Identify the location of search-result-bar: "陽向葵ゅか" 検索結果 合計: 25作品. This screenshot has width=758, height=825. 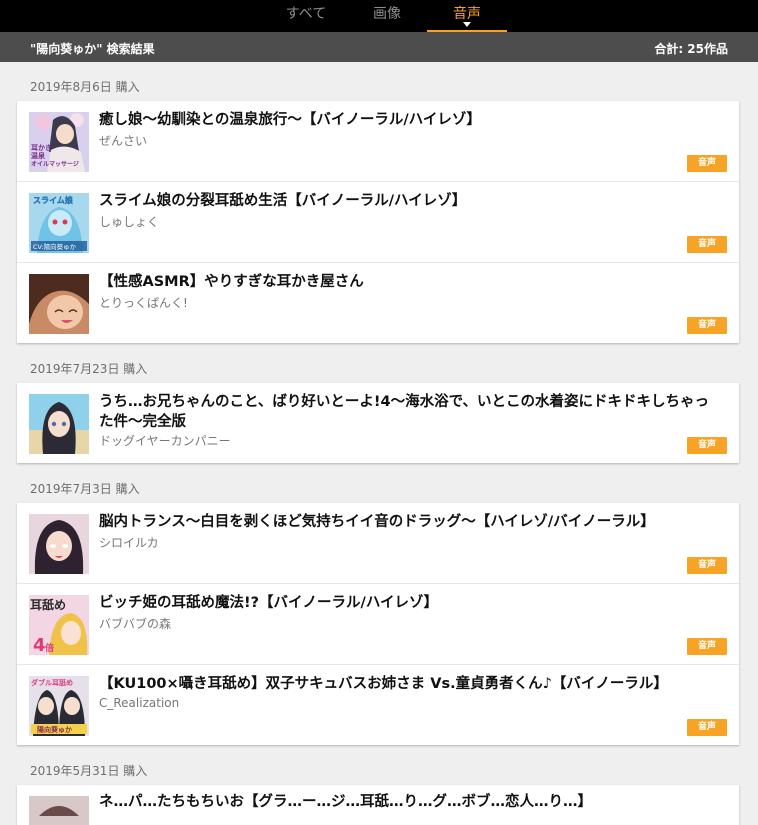
(379, 47).